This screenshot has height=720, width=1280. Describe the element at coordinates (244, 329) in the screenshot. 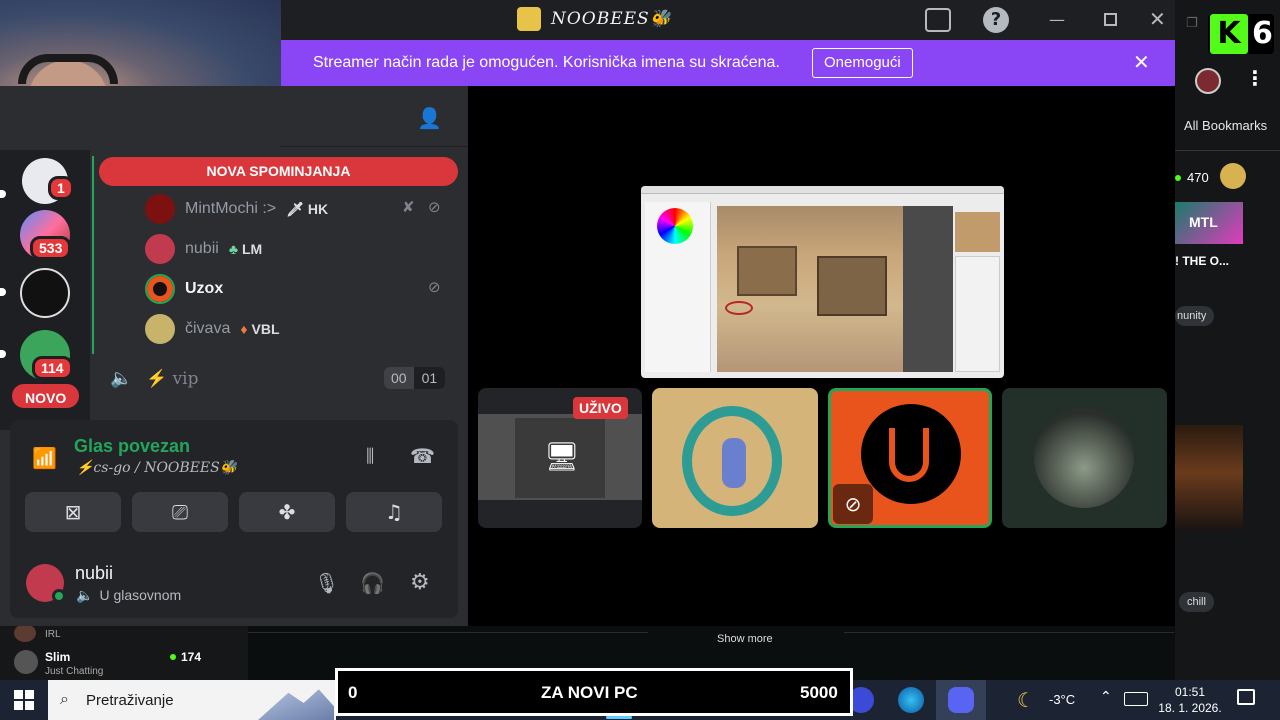

I see `flame-icon: ♦` at that location.